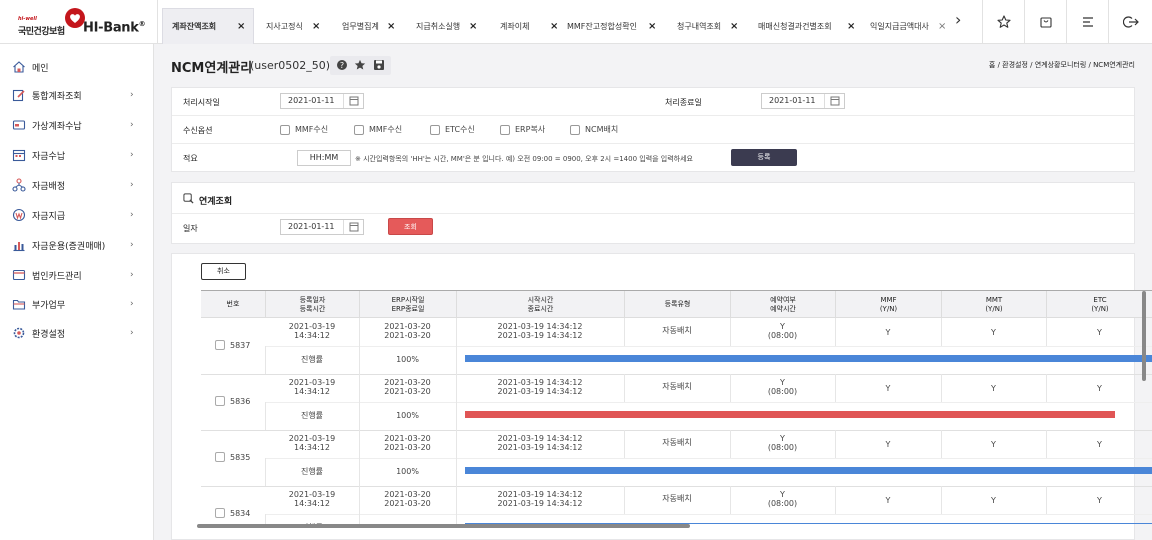 This screenshot has width=1152, height=540. What do you see at coordinates (77, 304) in the screenshot?
I see `sidebar-item-additional-work: 부가업무 ›` at bounding box center [77, 304].